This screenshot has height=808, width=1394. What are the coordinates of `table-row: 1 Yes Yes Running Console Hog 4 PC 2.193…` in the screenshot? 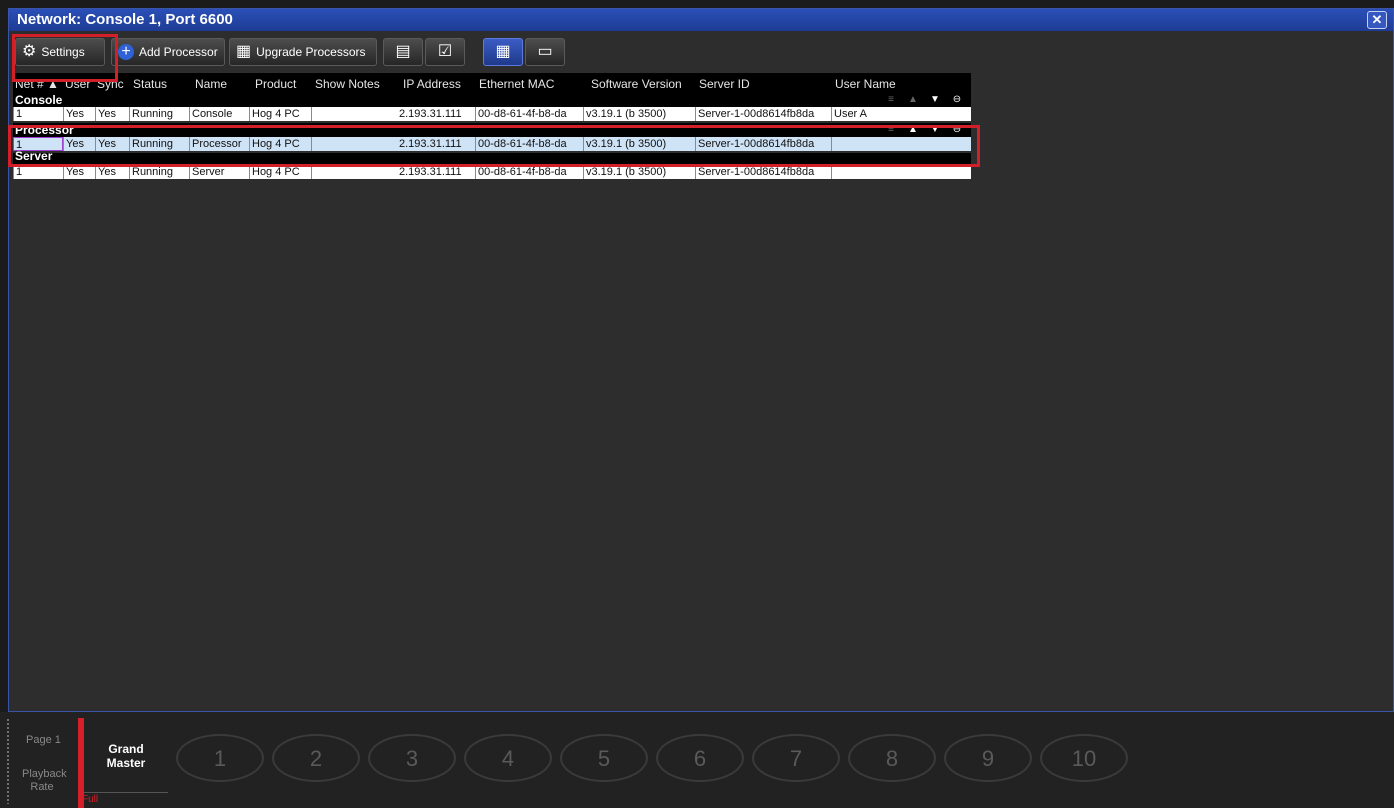 It's located at (492, 114).